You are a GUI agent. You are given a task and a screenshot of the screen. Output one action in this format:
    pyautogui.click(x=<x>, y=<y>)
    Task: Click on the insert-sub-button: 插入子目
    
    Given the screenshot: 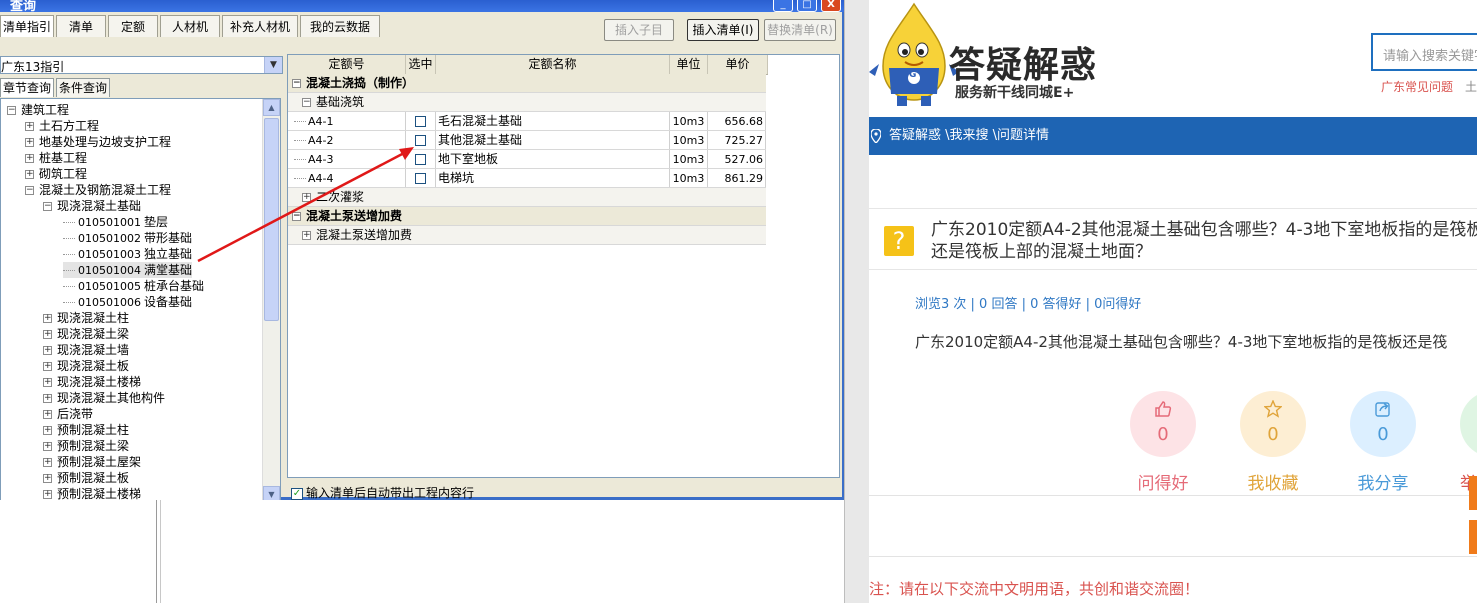 What is the action you would take?
    pyautogui.click(x=639, y=30)
    